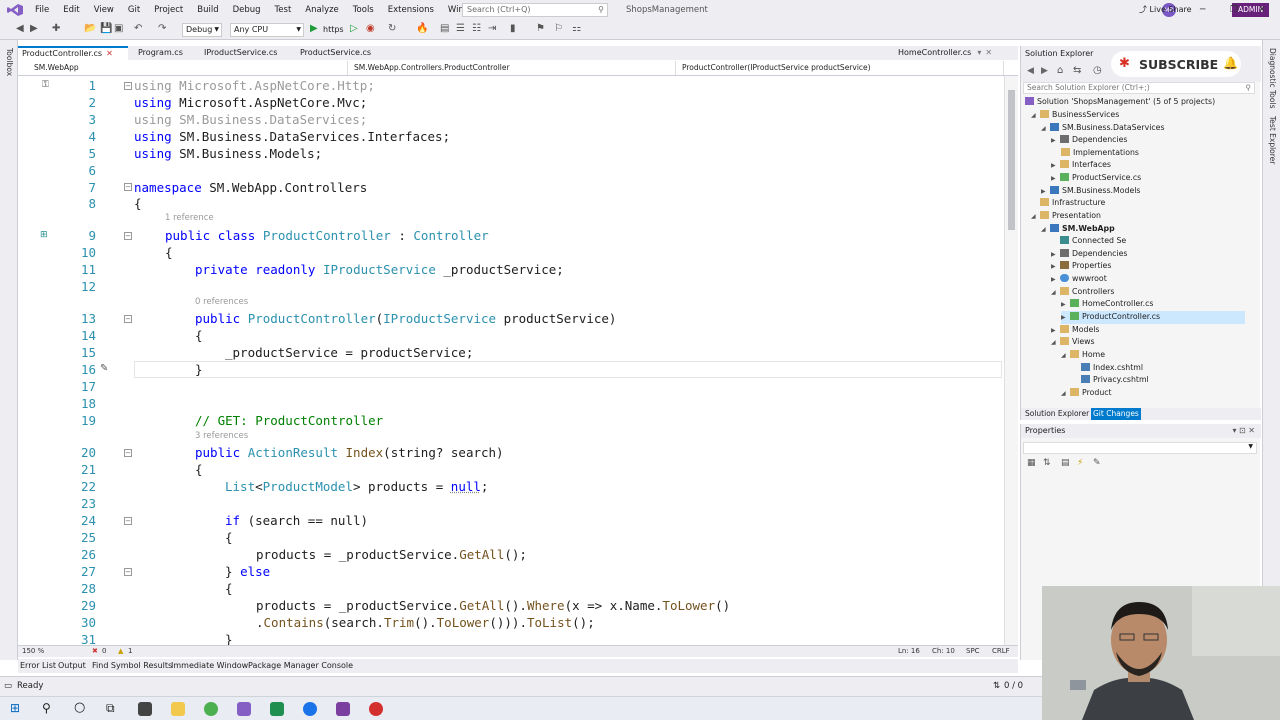 The width and height of the screenshot is (1280, 720). Describe the element at coordinates (73, 53) in the screenshot. I see `tab-product-controller: ProductController.cs ✕` at that location.